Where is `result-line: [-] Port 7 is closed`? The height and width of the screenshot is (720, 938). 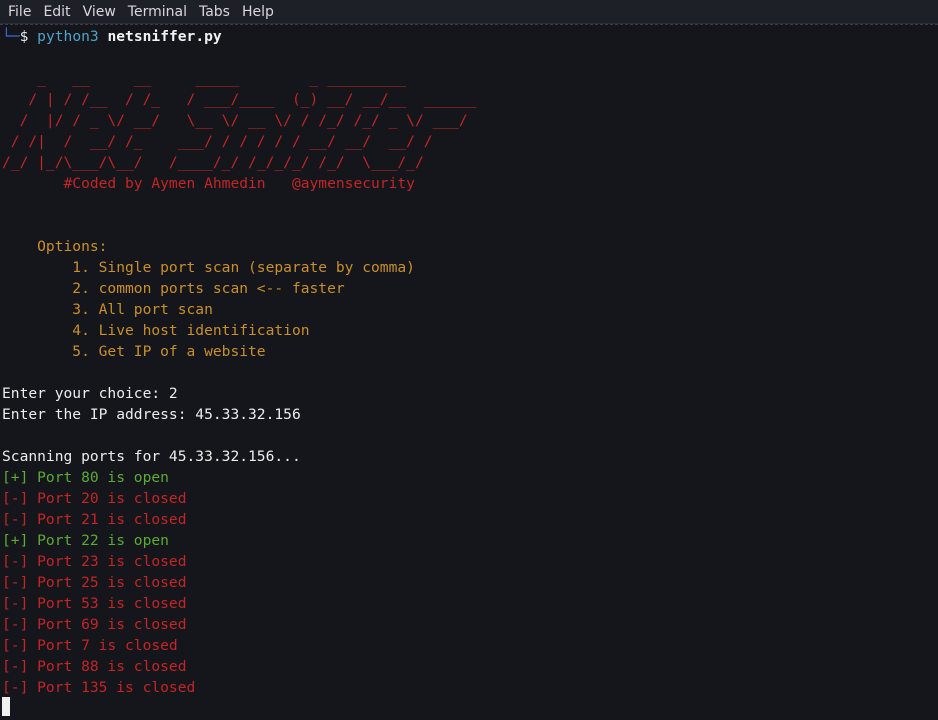
result-line: [-] Port 7 is closed is located at coordinates (90, 645).